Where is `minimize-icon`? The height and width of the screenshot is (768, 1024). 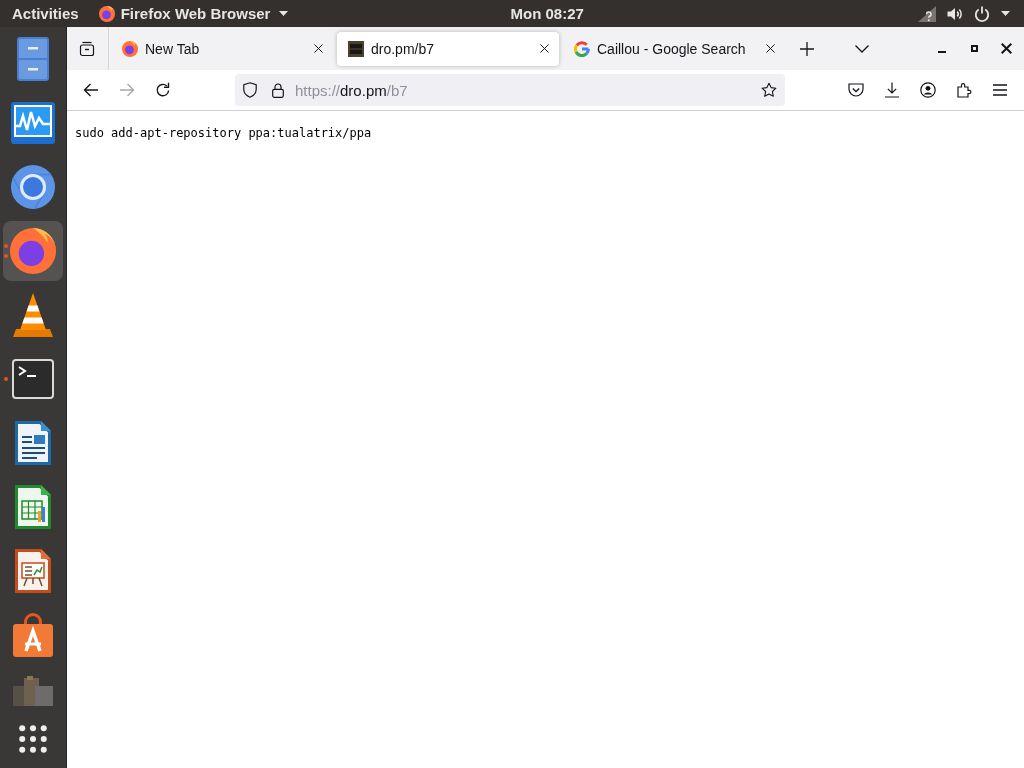
minimize-icon is located at coordinates (942, 51).